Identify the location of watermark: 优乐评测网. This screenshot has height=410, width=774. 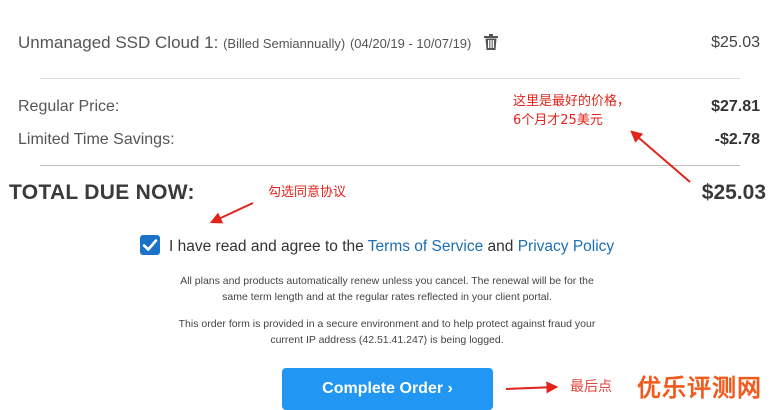
(699, 388).